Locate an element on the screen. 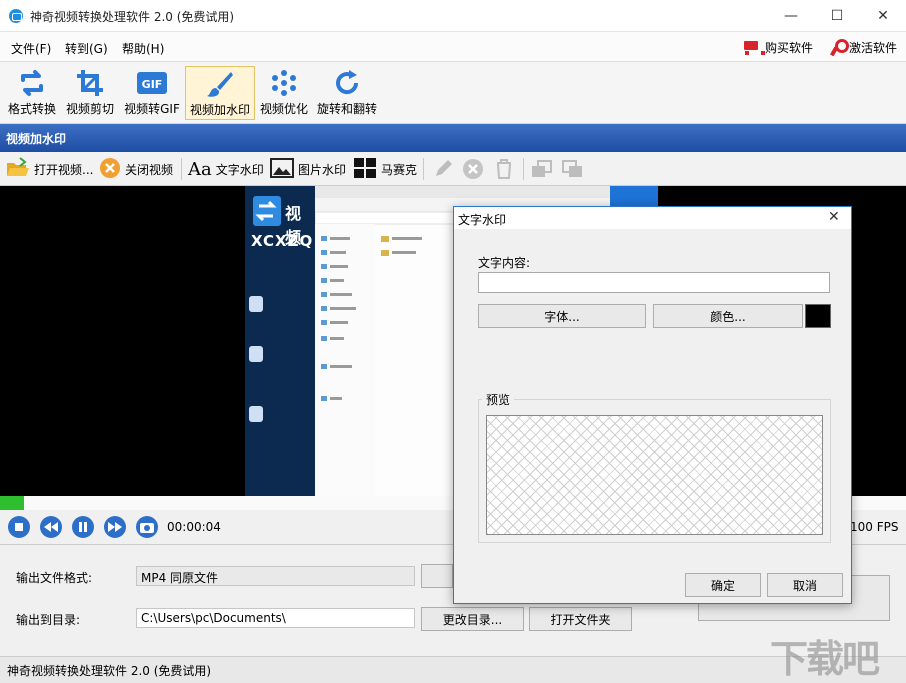 Image resolution: width=906 pixels, height=683 pixels. mosaic-button: 马赛克 is located at coordinates (385, 169).